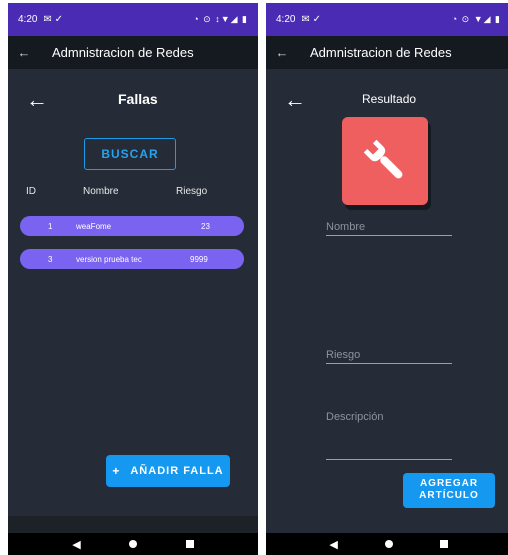  Describe the element at coordinates (387, 19) in the screenshot. I see `status-bar: 4:20 ✉ ✓ ◔ ⊙ ▼◢ ▮` at that location.